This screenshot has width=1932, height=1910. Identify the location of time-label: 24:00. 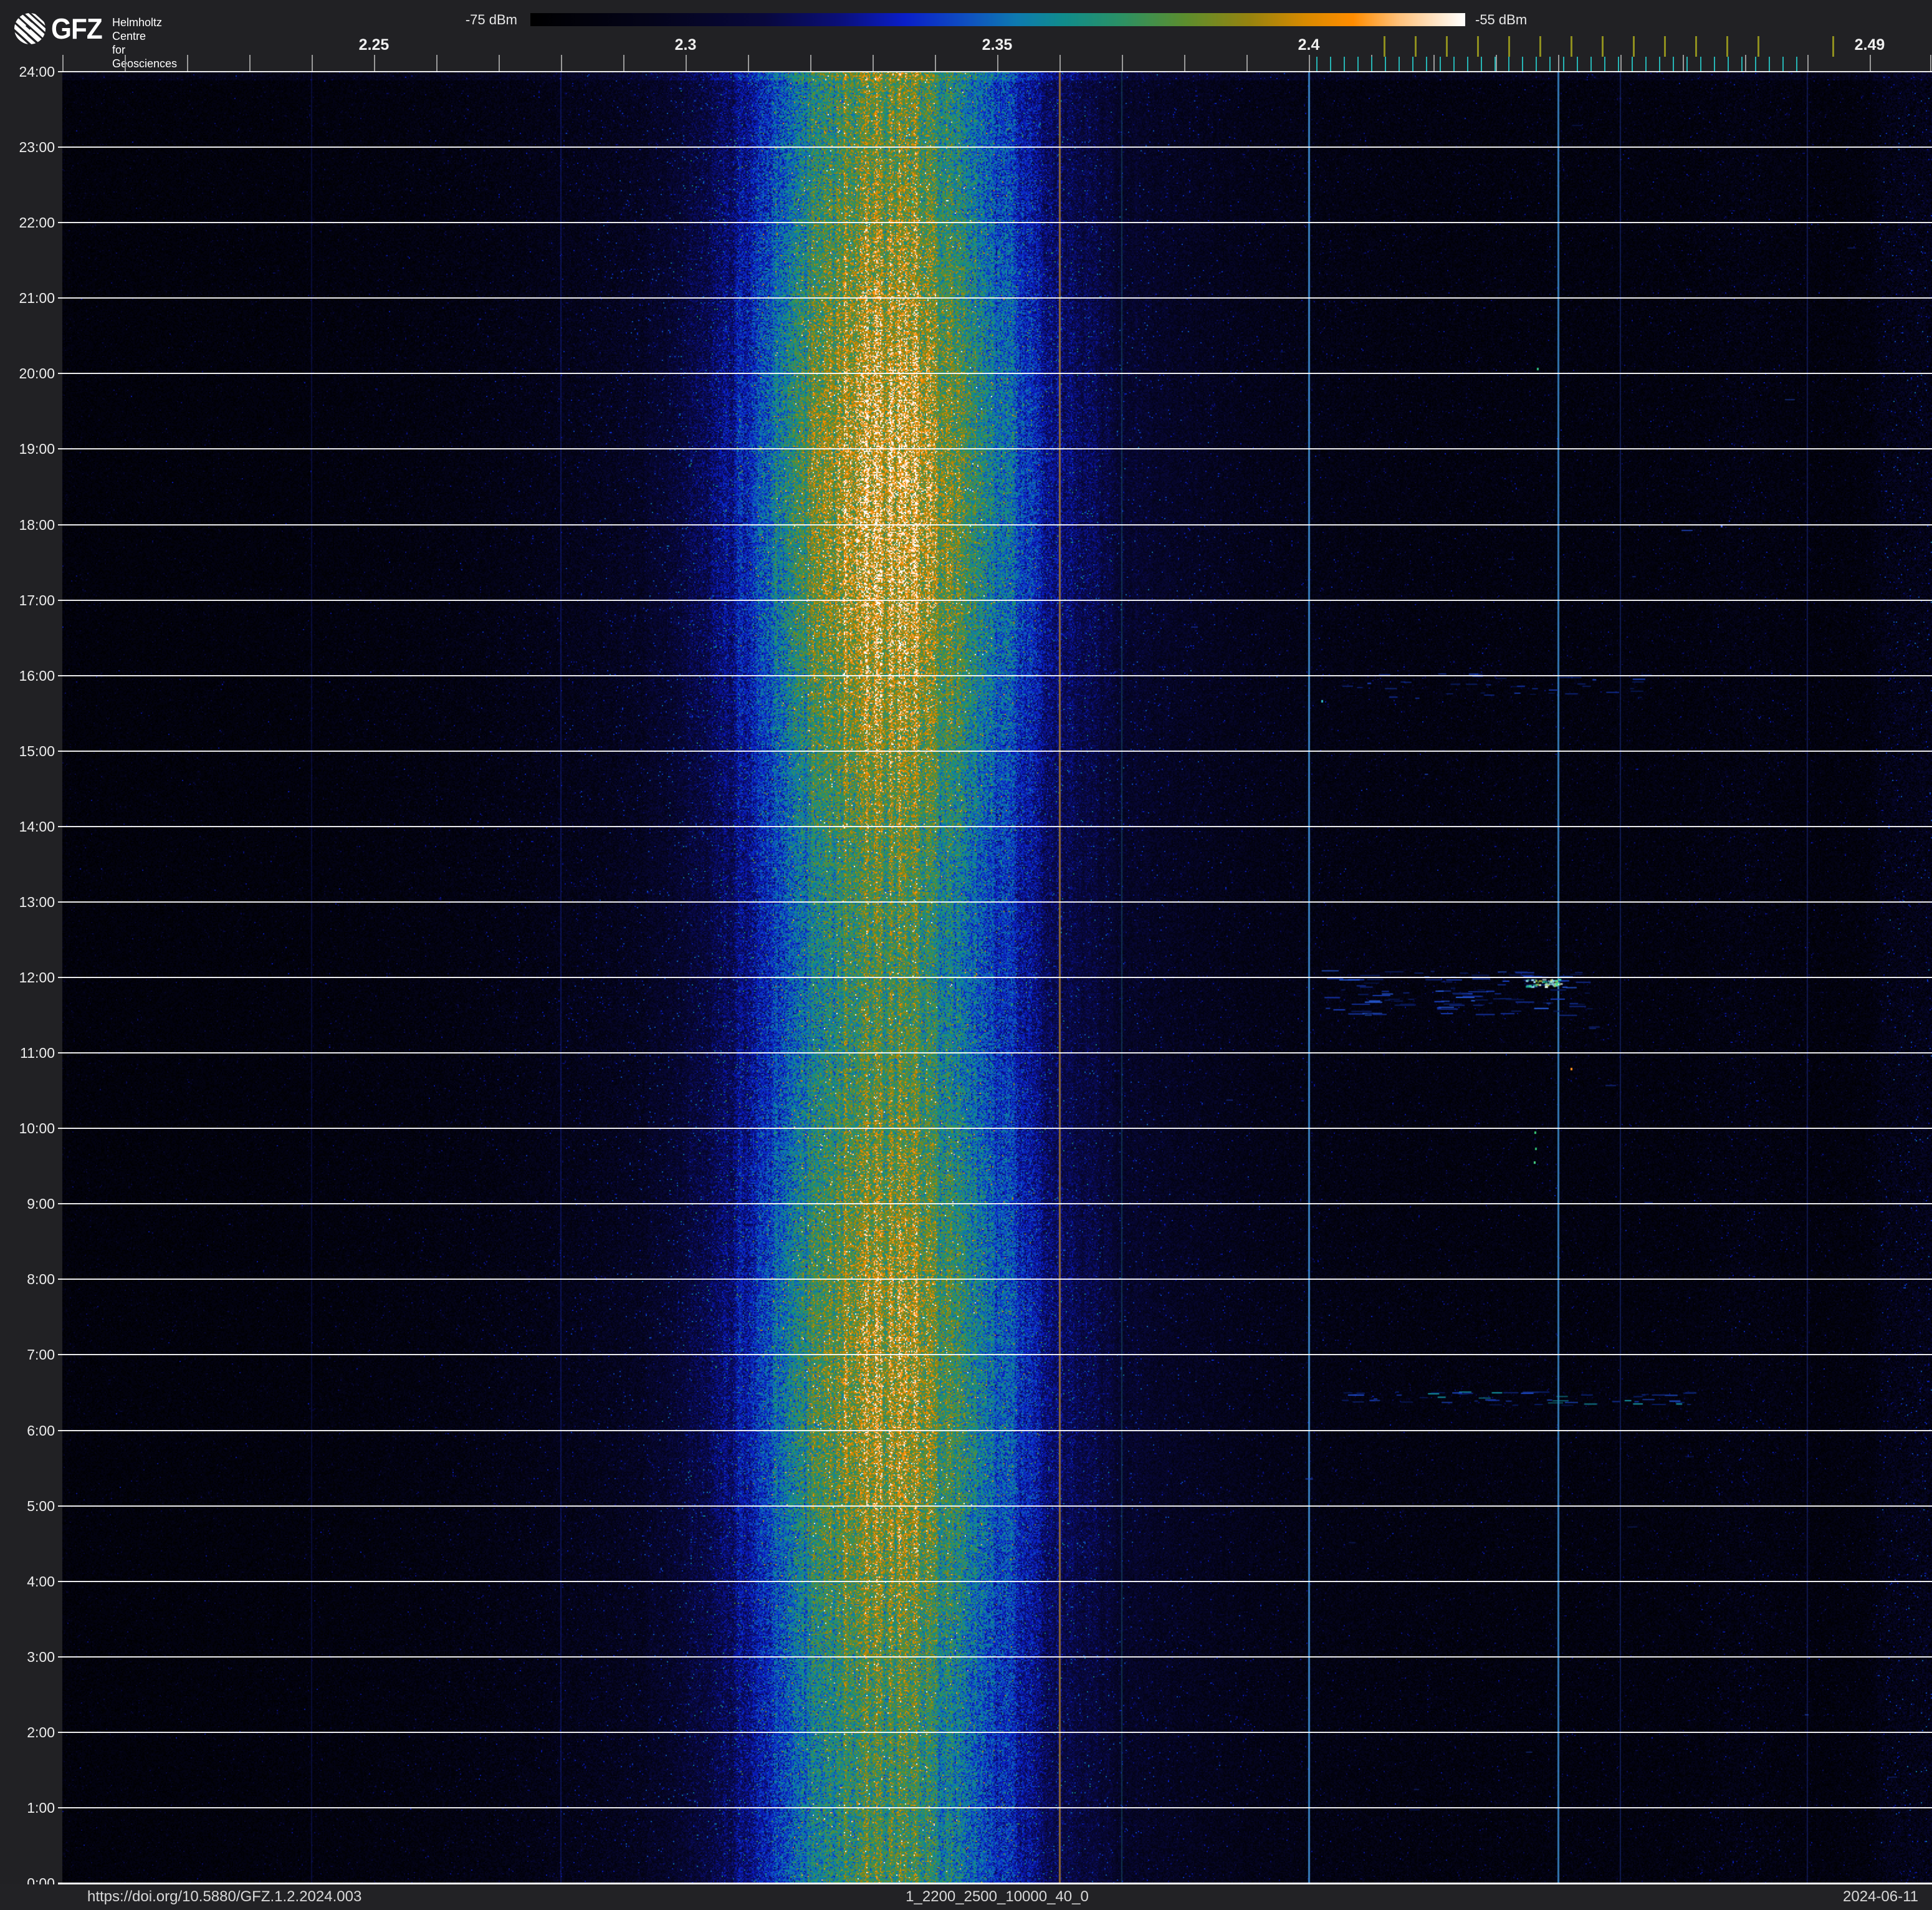
(37, 72).